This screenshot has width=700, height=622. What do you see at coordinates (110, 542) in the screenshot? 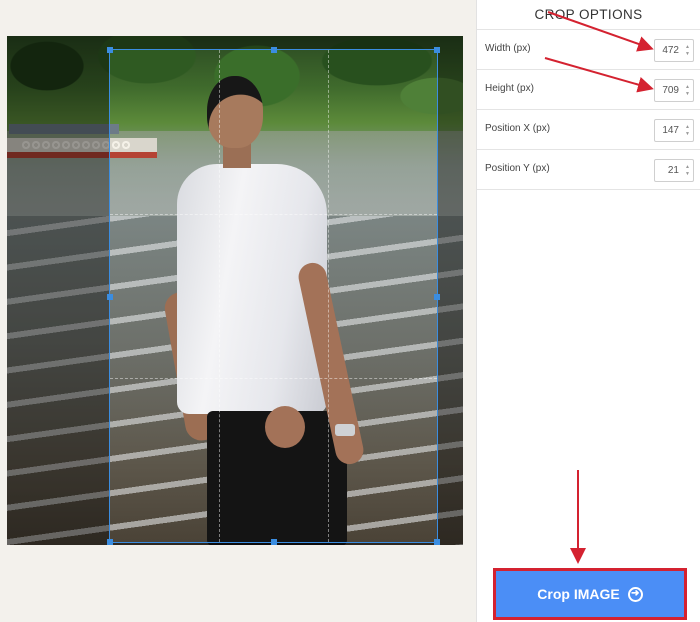
I see `crop-handle-bottom-left` at bounding box center [110, 542].